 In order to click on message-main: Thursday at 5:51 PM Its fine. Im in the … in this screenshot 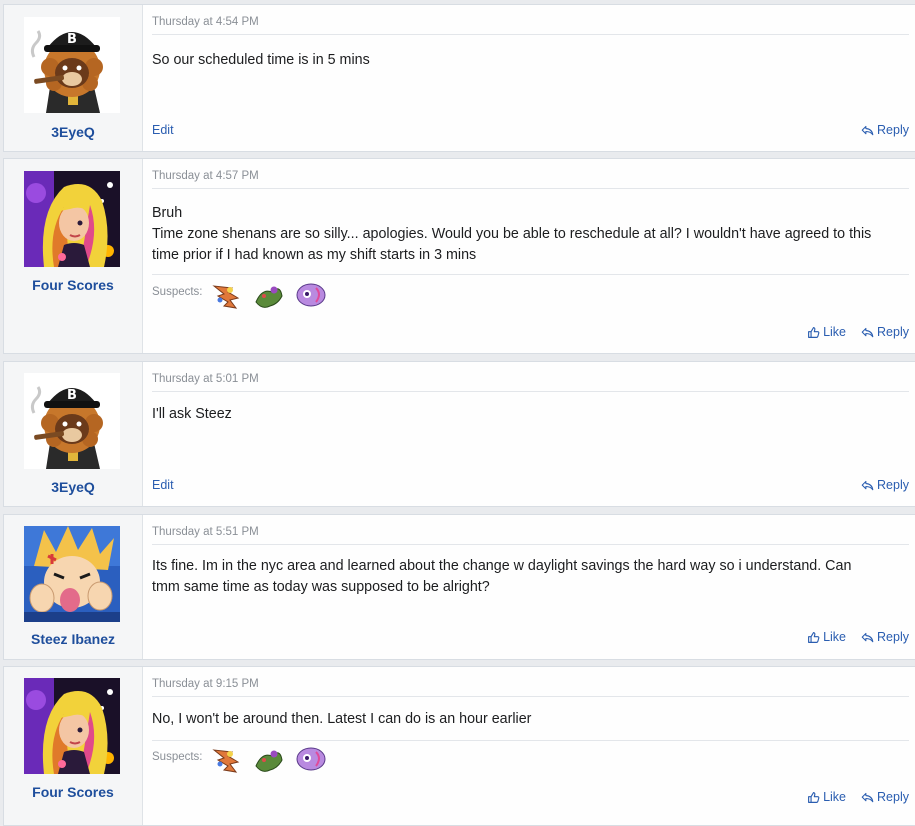, I will do `click(530, 587)`.